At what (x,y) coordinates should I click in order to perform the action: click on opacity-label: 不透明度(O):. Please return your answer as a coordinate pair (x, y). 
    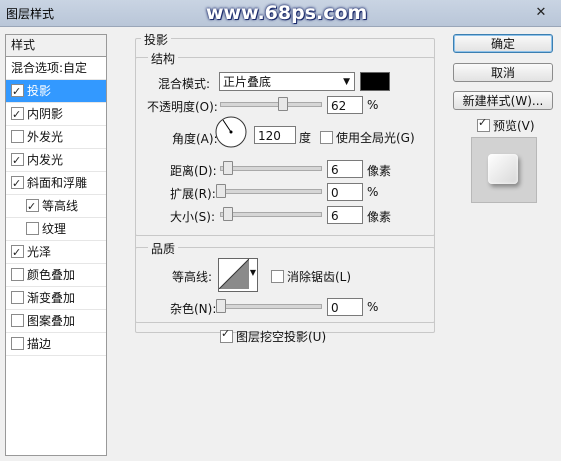
    Looking at the image, I should click on (182, 107).